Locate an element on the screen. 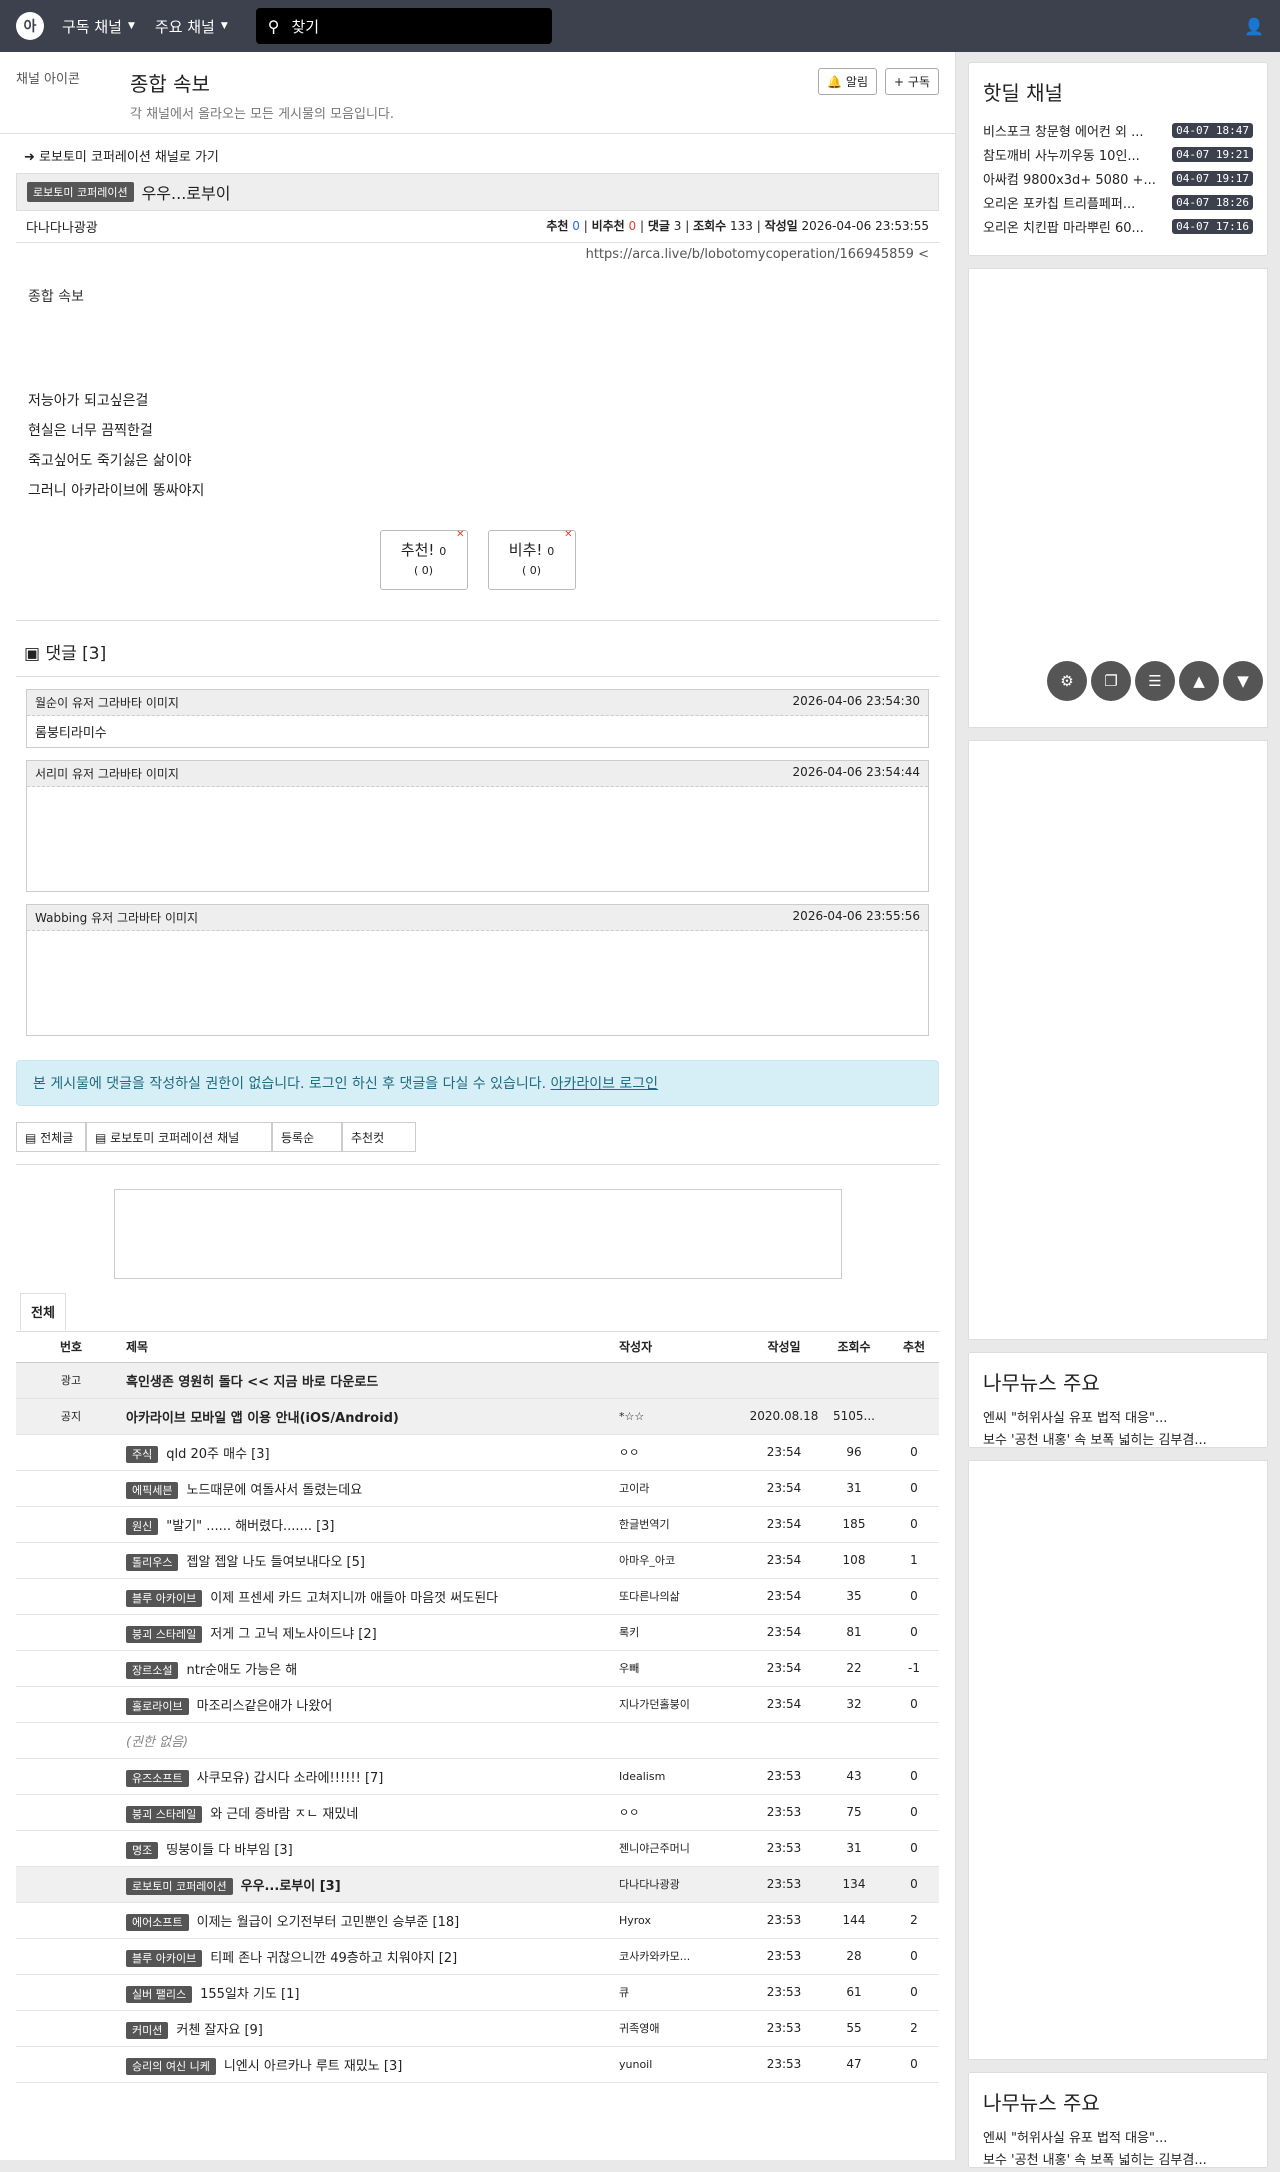 The image size is (1280, 2172). table-row: 톨리우스 젭알 젭알 나도 들여보내다오 [5] 아마우_아코 23:54 108 1 is located at coordinates (477, 1560).